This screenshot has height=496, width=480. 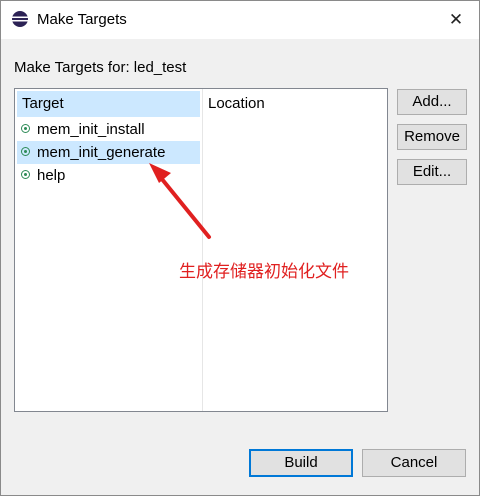 I want to click on table-row: help, so click(x=108, y=175).